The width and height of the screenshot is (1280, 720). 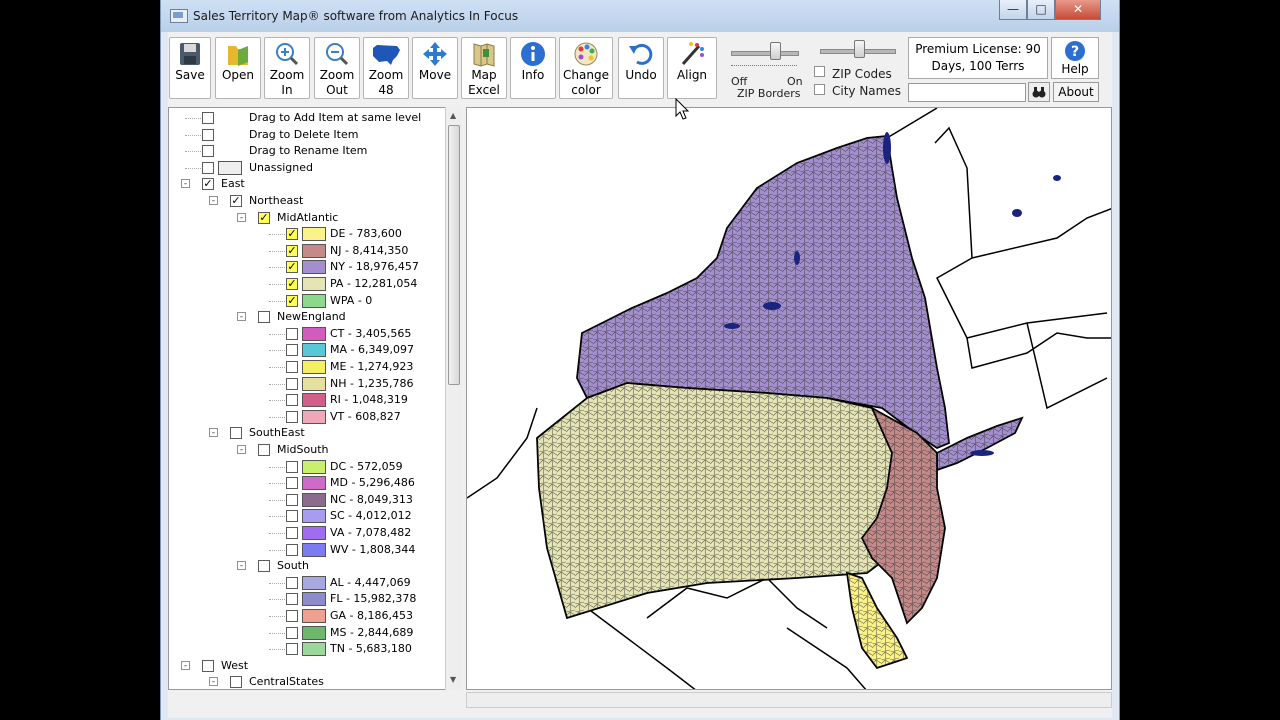 I want to click on zoom-out-button: Zoom Out, so click(x=337, y=68).